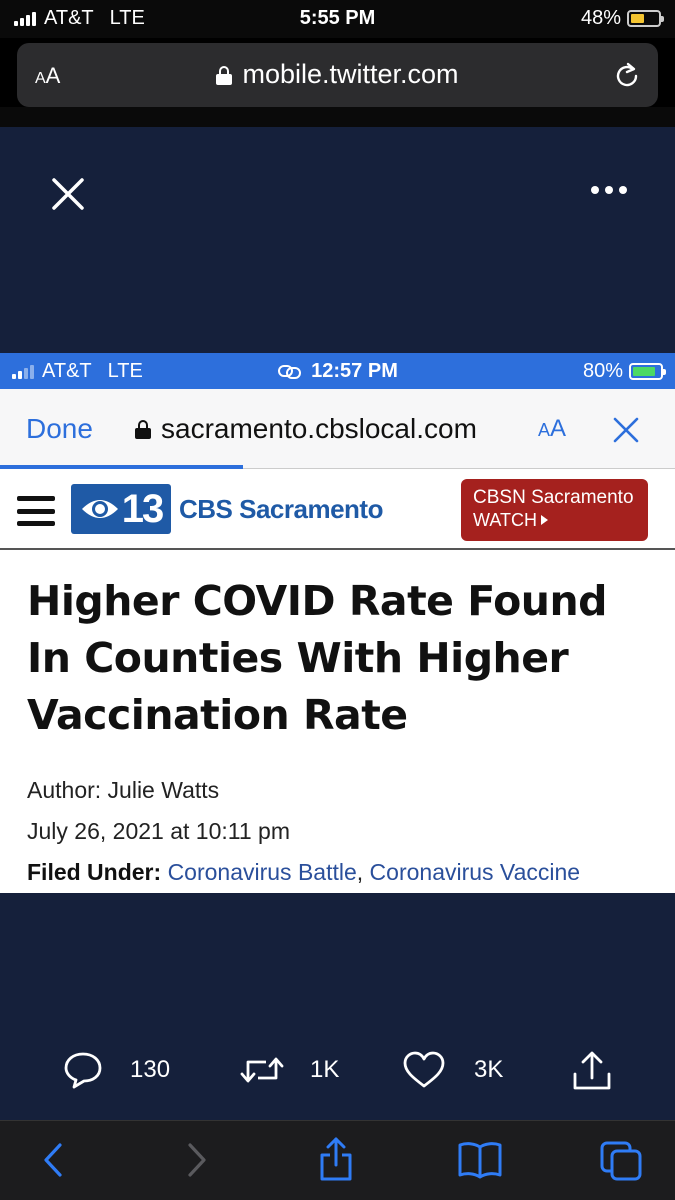 The height and width of the screenshot is (1200, 675). What do you see at coordinates (645, 18) in the screenshot?
I see `battery-icon` at bounding box center [645, 18].